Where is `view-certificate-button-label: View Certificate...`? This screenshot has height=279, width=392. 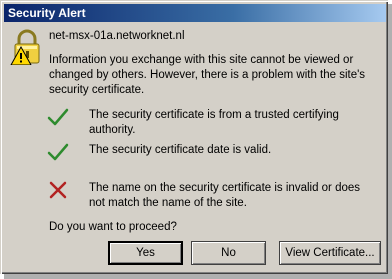 view-certificate-button-label: View Certificate... is located at coordinates (330, 253).